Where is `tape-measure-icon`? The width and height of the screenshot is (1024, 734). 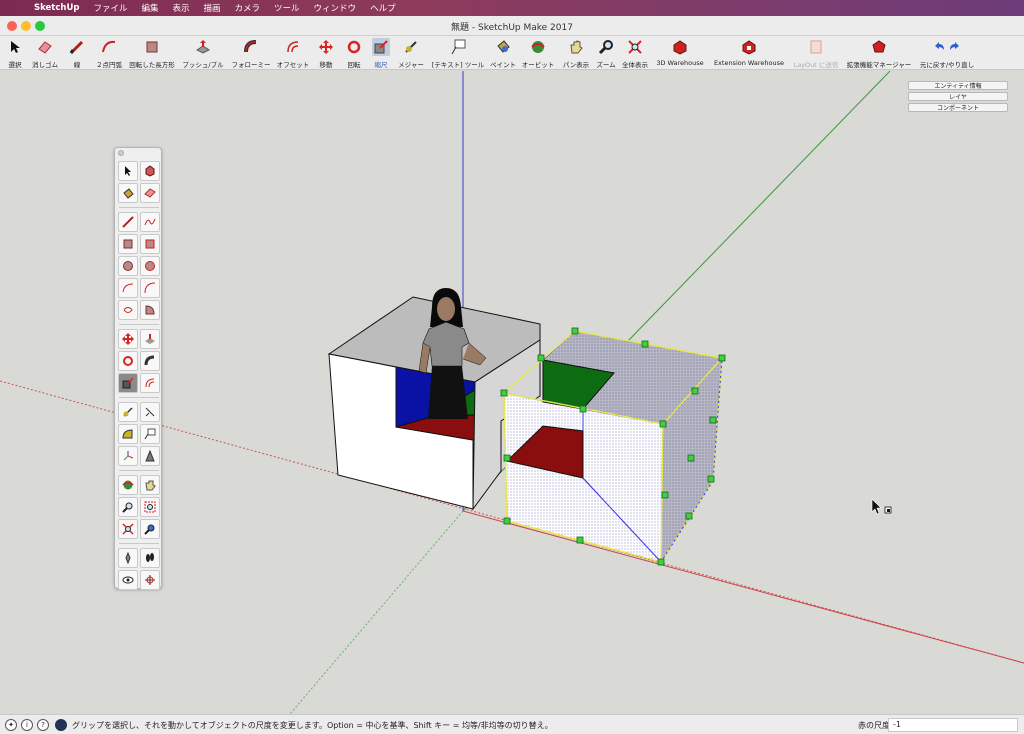
tape-measure-icon is located at coordinates (411, 47).